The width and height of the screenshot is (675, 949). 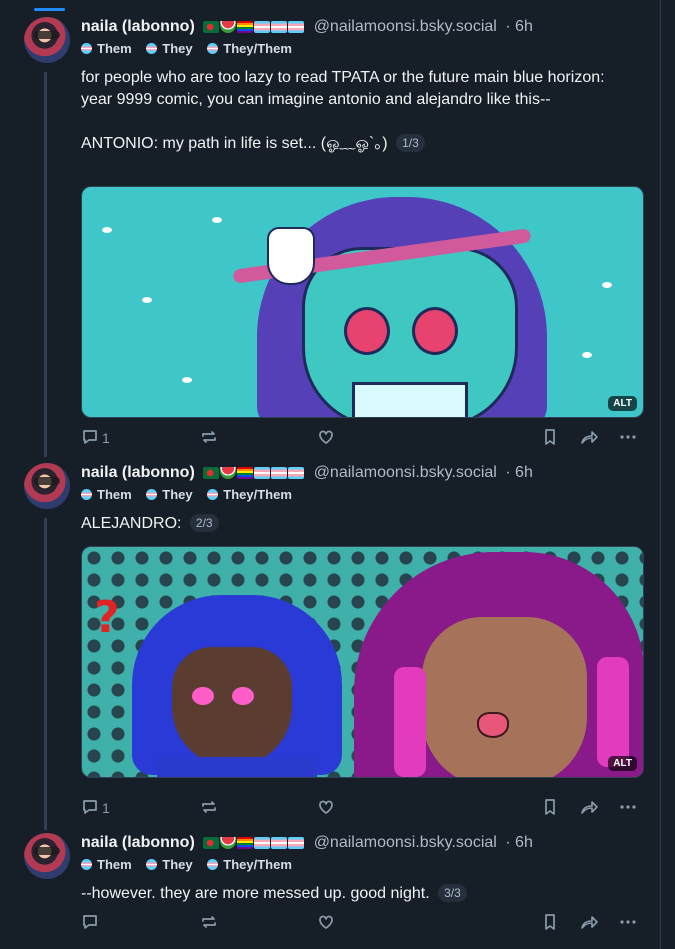 What do you see at coordinates (361, 923) in the screenshot?
I see `post-actions` at bounding box center [361, 923].